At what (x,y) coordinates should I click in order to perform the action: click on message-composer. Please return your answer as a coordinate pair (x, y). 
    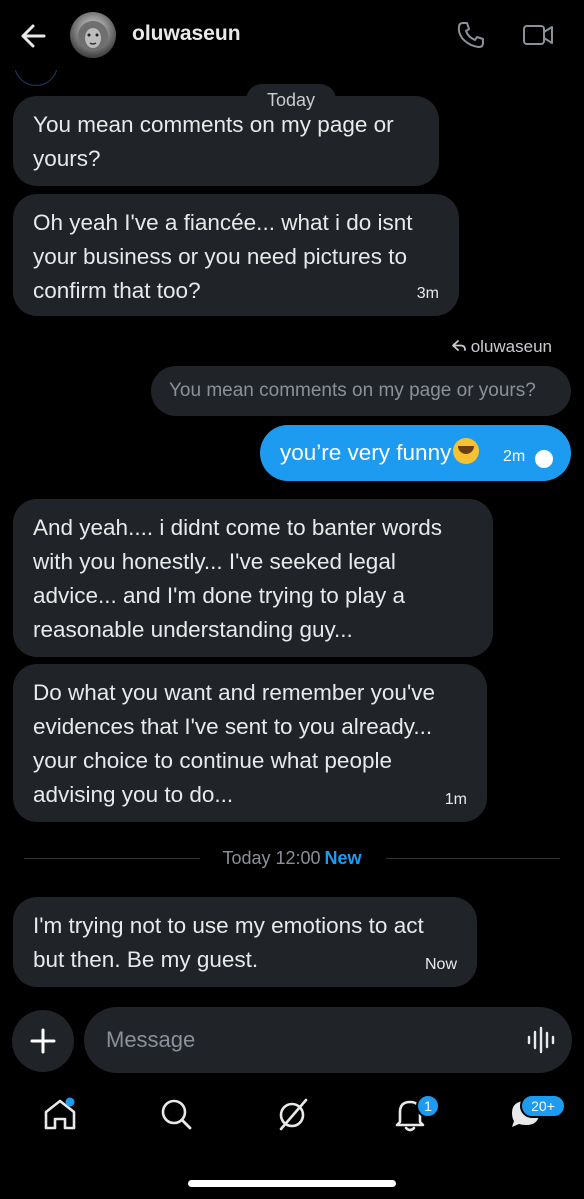
    Looking at the image, I should click on (328, 1040).